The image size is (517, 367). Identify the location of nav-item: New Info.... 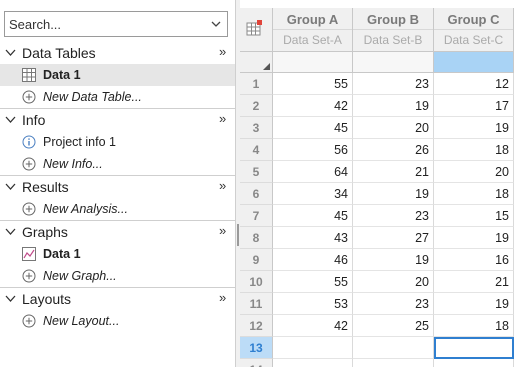
(117, 164).